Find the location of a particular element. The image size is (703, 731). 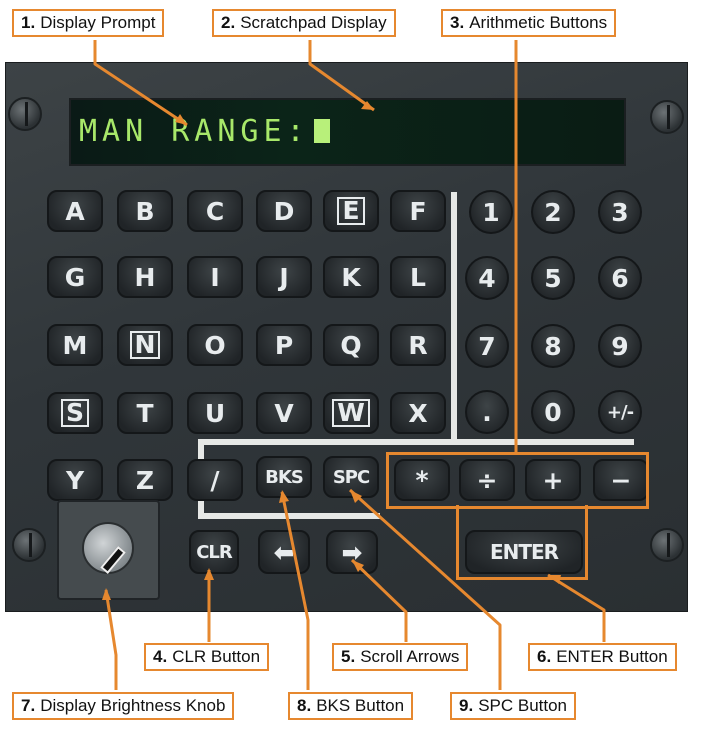

callout-brightness-knob: 7. Display Brightness Knob is located at coordinates (123, 706).